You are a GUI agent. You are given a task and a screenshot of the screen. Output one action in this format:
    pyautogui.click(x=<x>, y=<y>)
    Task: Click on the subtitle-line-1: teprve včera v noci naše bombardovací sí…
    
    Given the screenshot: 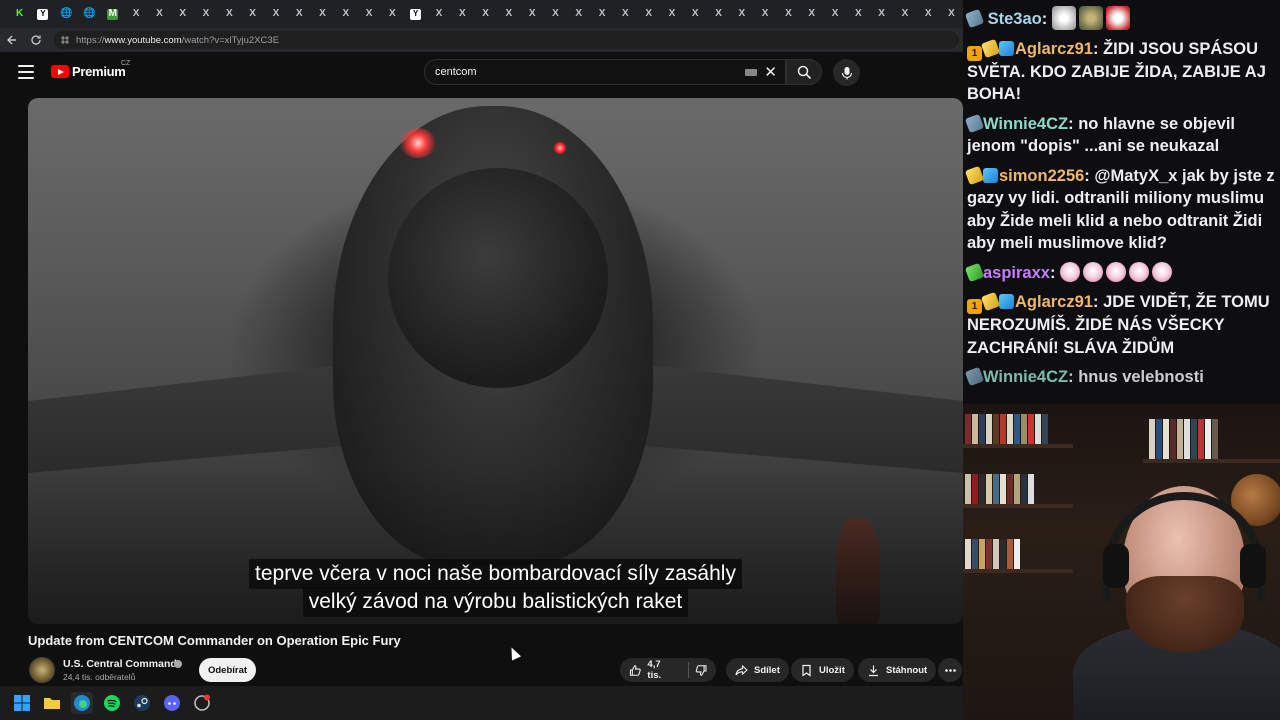 What is the action you would take?
    pyautogui.click(x=495, y=574)
    